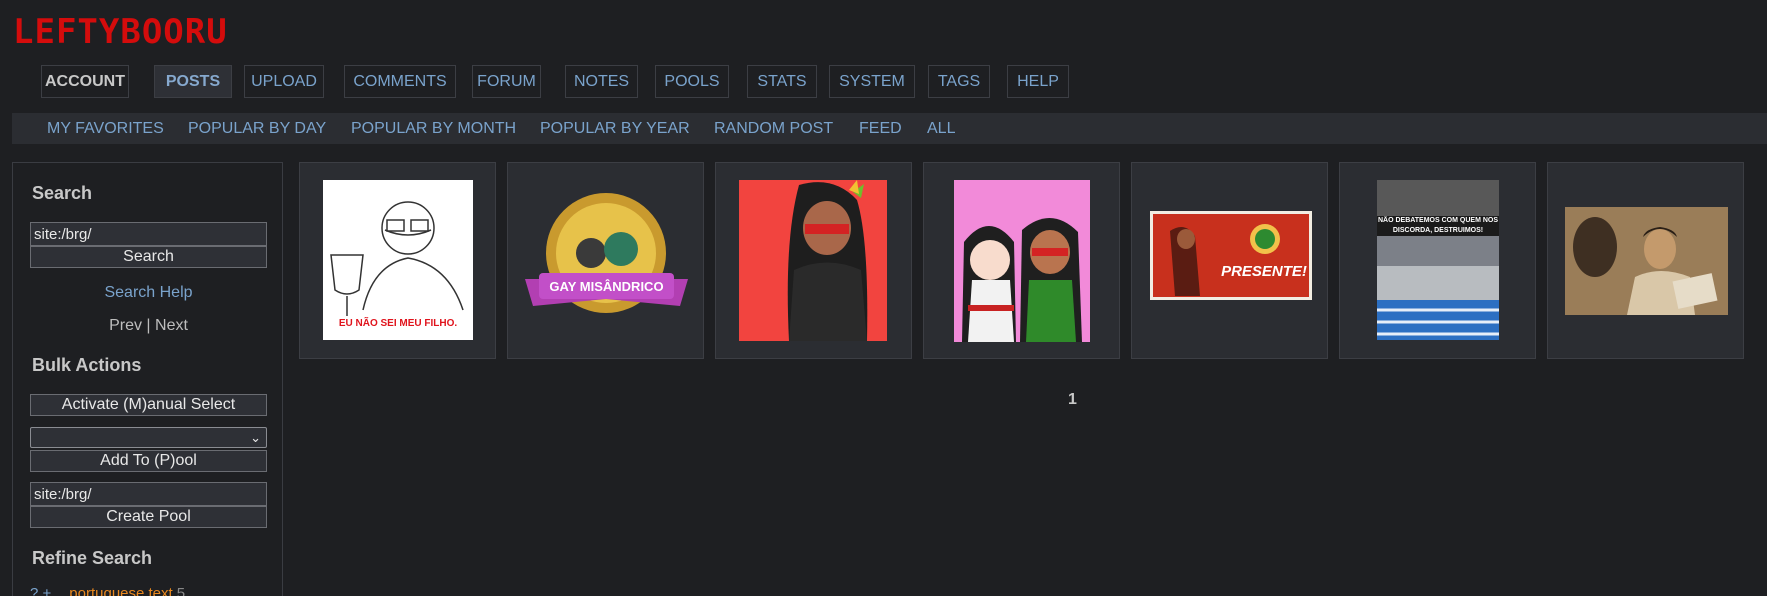  Describe the element at coordinates (1231, 255) in the screenshot. I see `thumbnail-image: PRESENTE!` at that location.